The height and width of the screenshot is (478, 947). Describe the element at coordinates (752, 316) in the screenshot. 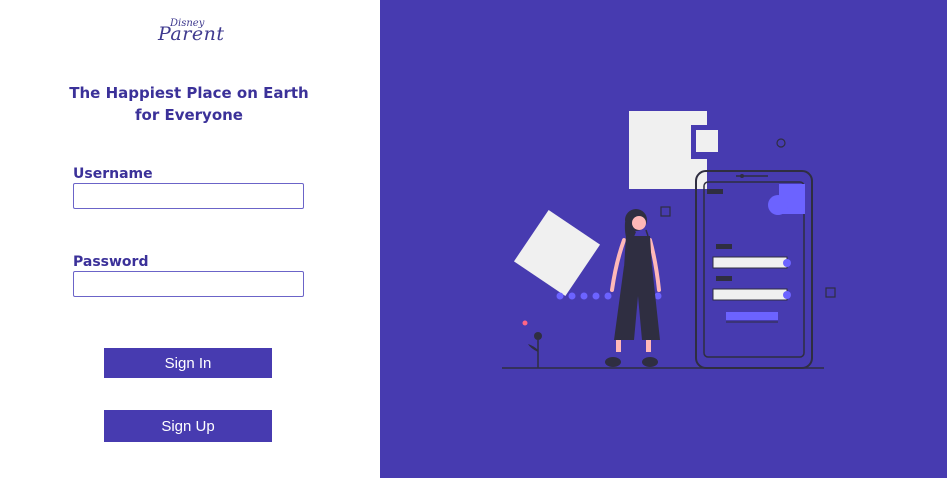

I see `phone-button` at that location.